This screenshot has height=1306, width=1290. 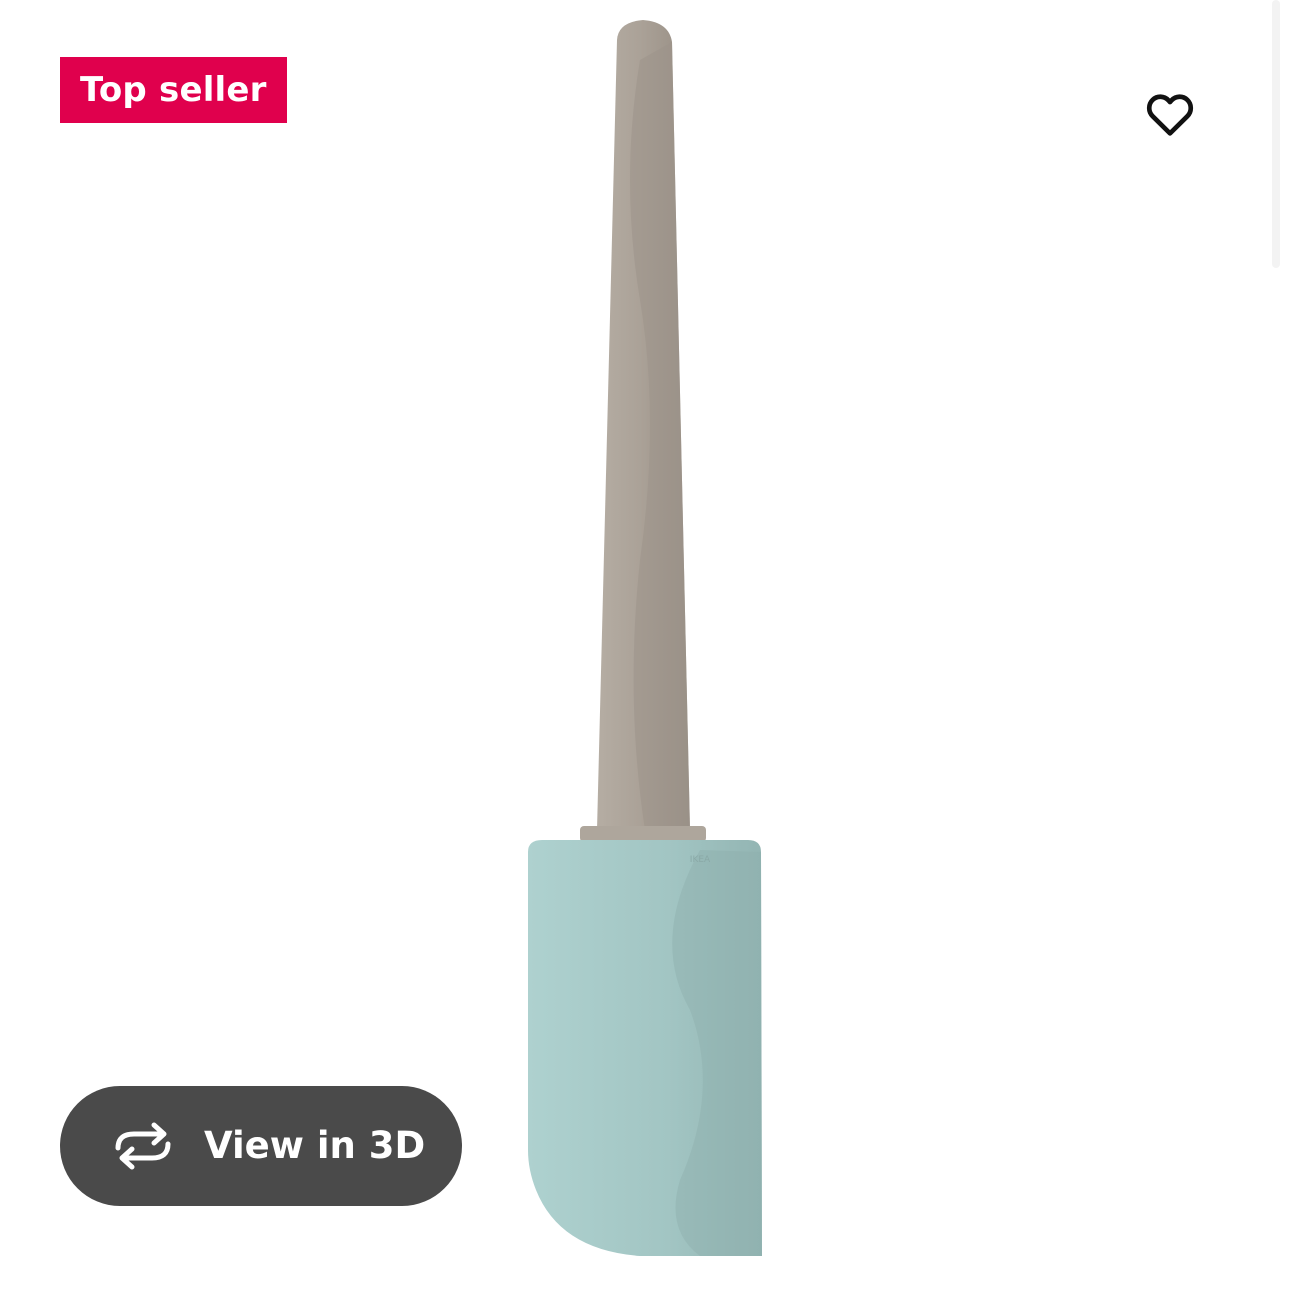 I want to click on heart-outline-icon, so click(x=1170, y=115).